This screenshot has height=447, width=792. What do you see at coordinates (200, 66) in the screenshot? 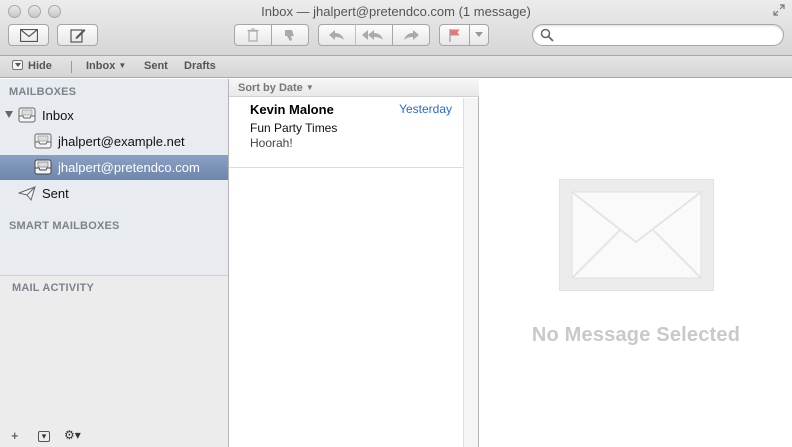
I see `favorite-drafts: Drafts` at bounding box center [200, 66].